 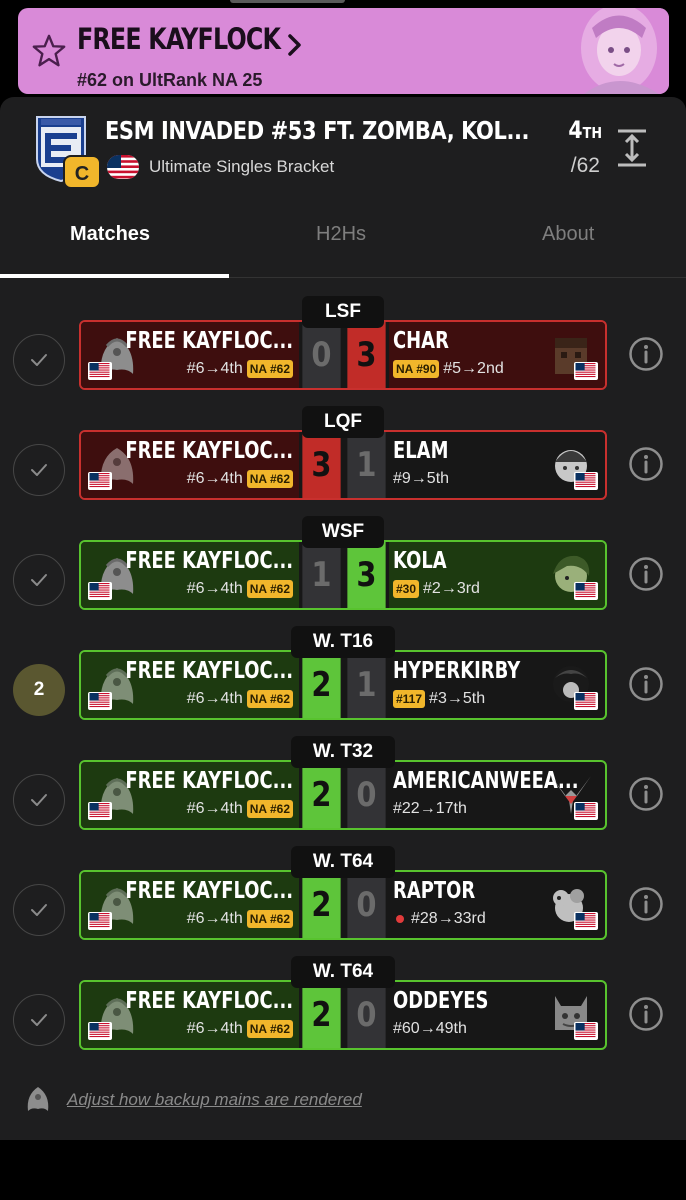 I want to click on player-2-seed-row: #60→49th, so click(x=430, y=1029).